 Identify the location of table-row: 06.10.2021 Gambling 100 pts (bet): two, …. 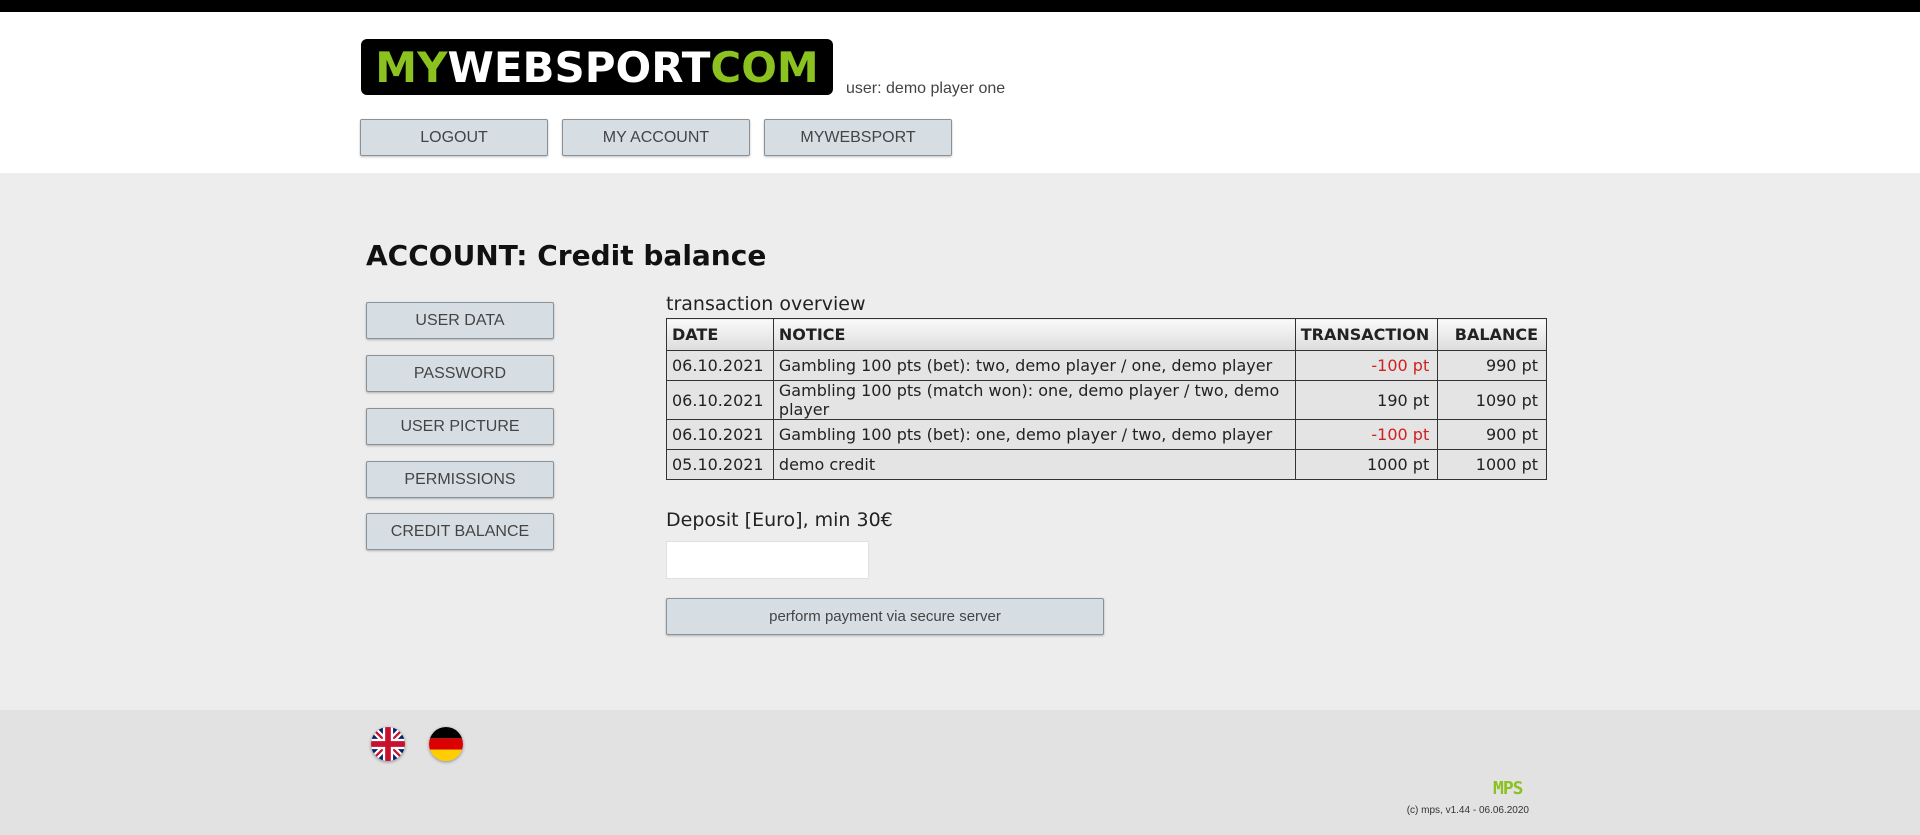
(1106, 365).